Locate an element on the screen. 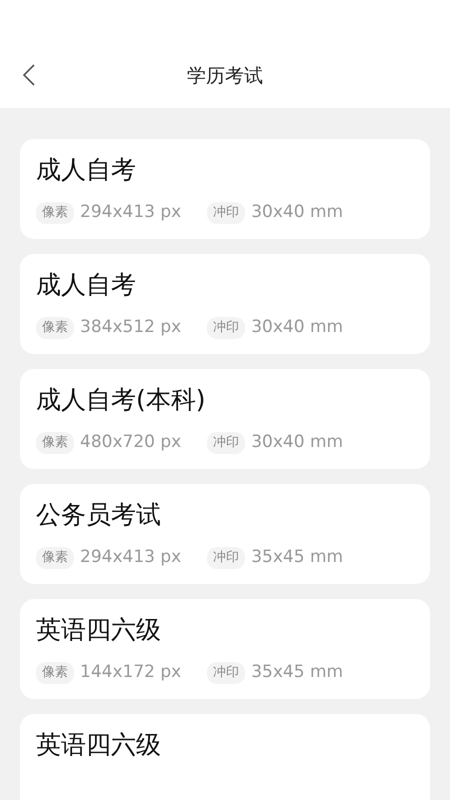  page-title: 学历考试 is located at coordinates (225, 75).